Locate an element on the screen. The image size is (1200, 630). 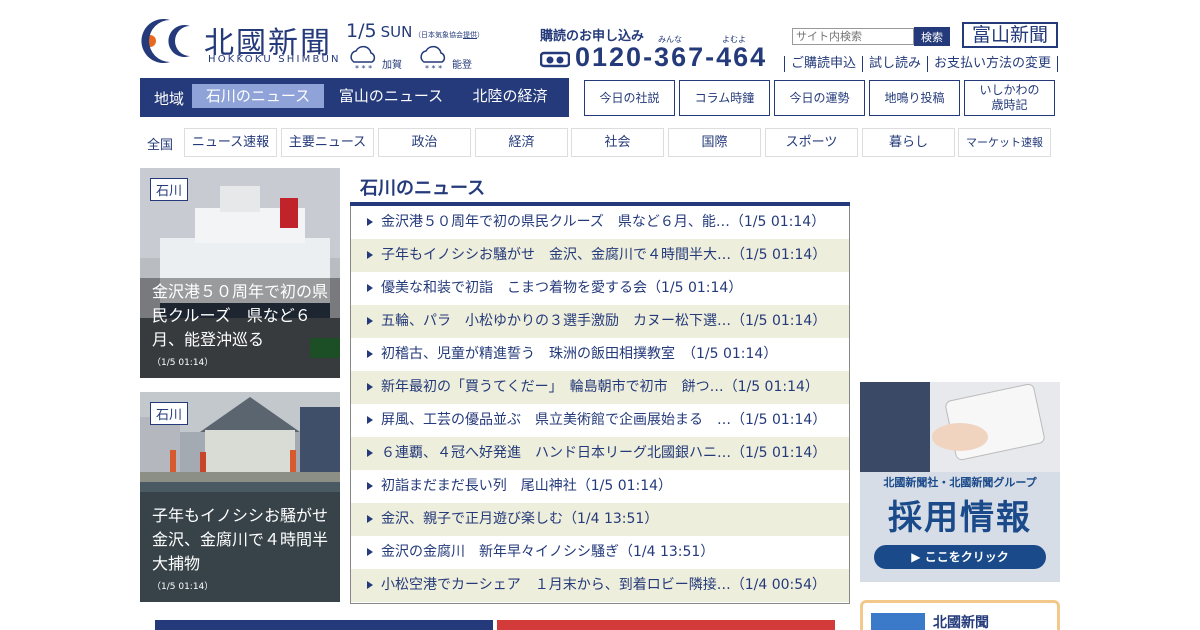
tab-ishikawa-news: 石川のニュース is located at coordinates (258, 96).